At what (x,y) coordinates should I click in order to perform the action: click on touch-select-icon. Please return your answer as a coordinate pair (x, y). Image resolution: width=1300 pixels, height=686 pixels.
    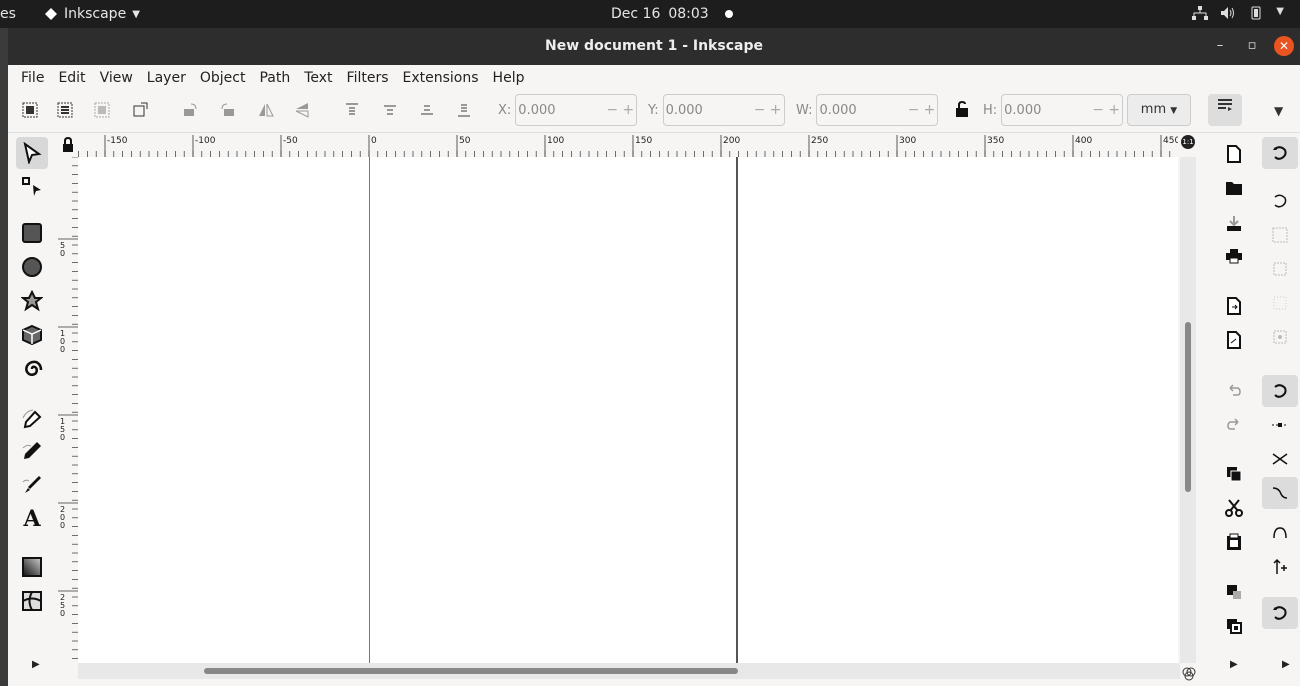
    Looking at the image, I should click on (140, 111).